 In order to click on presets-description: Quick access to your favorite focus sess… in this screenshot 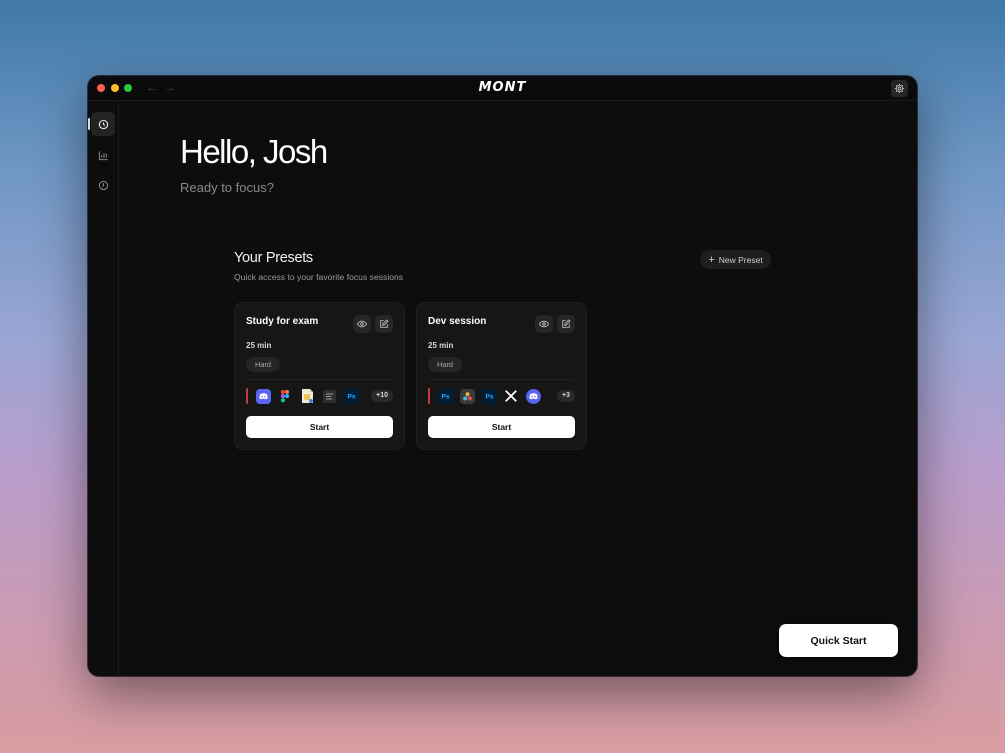, I will do `click(319, 277)`.